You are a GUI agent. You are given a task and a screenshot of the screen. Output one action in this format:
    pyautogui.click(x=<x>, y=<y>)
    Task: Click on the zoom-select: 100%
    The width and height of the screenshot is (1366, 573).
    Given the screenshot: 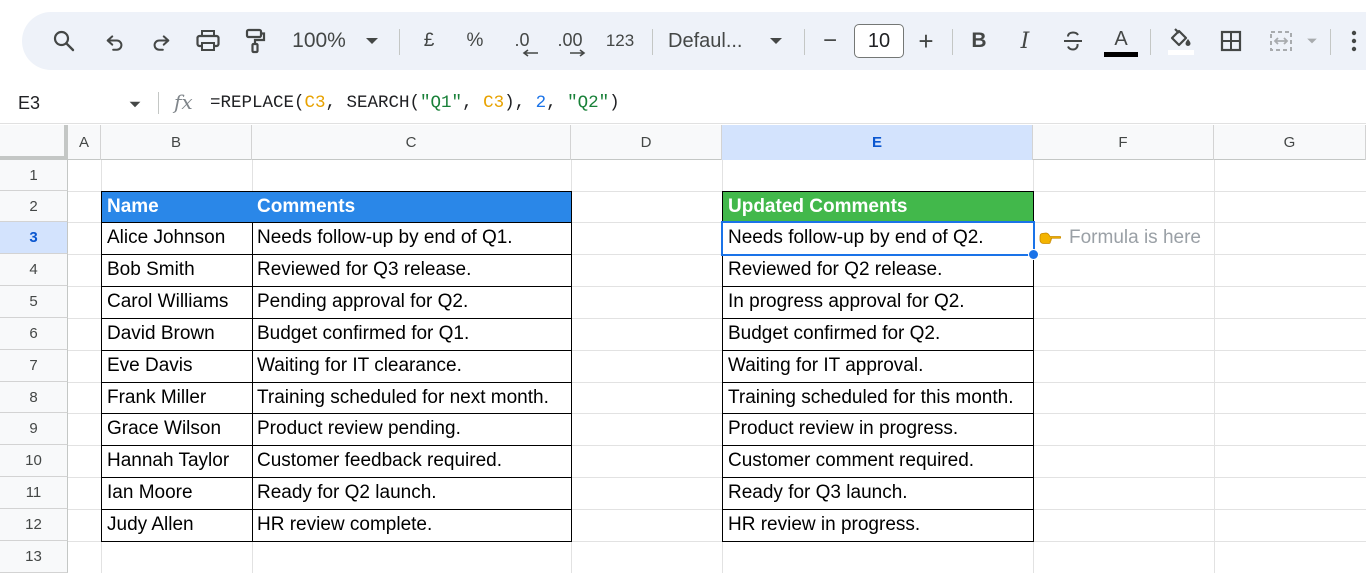 What is the action you would take?
    pyautogui.click(x=319, y=41)
    